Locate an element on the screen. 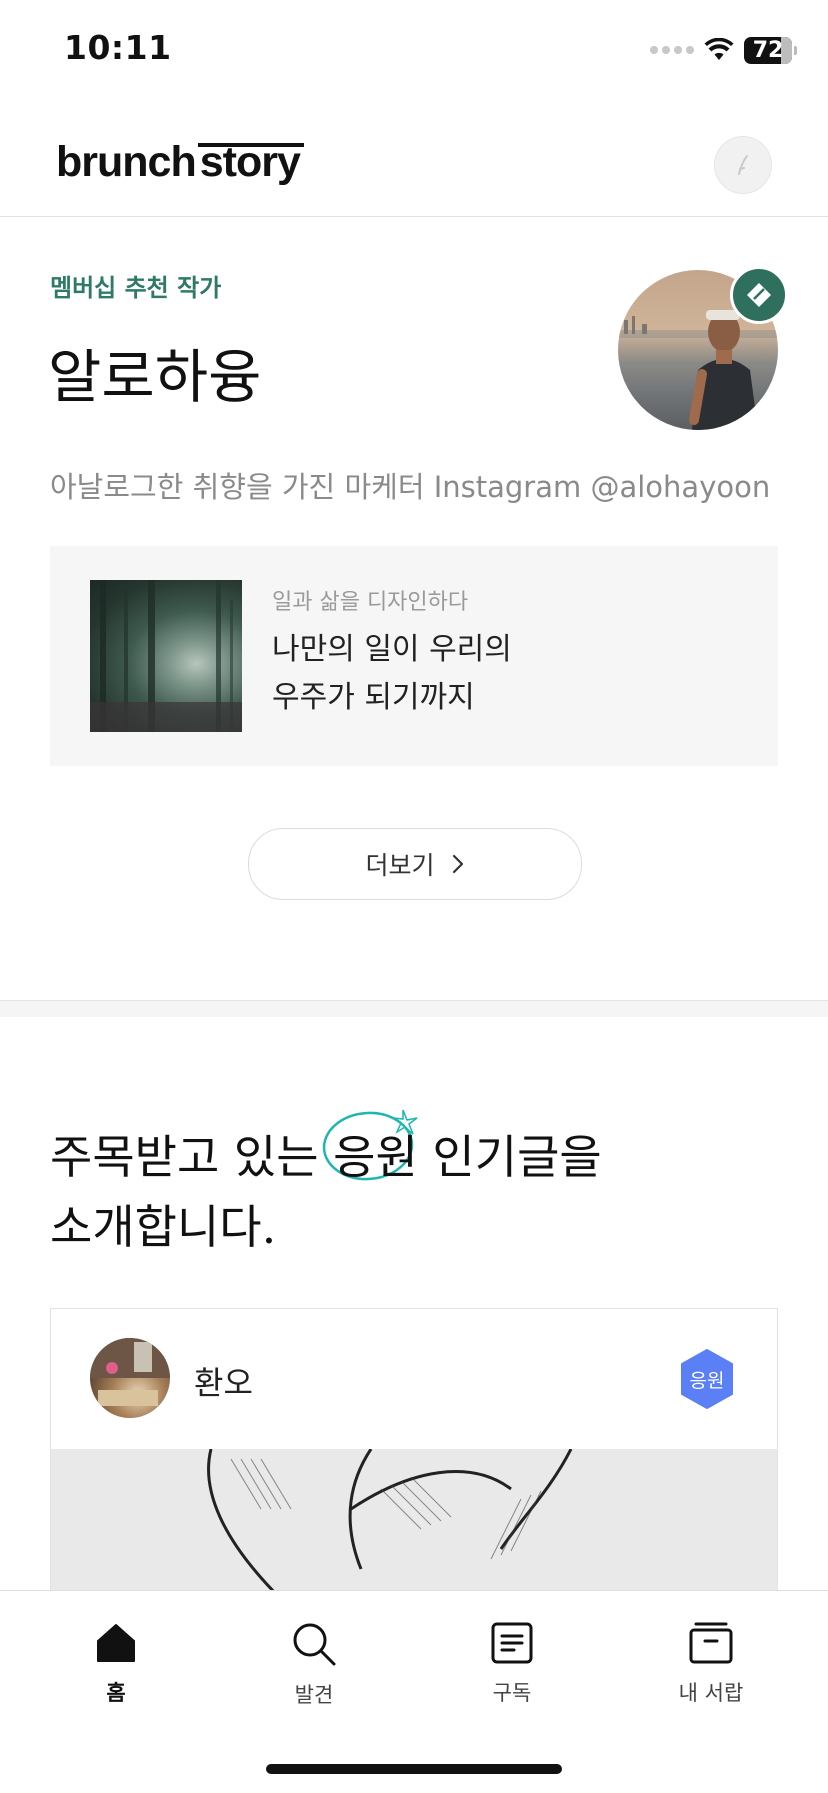 The width and height of the screenshot is (828, 1793). more-button: 더보기 is located at coordinates (415, 864).